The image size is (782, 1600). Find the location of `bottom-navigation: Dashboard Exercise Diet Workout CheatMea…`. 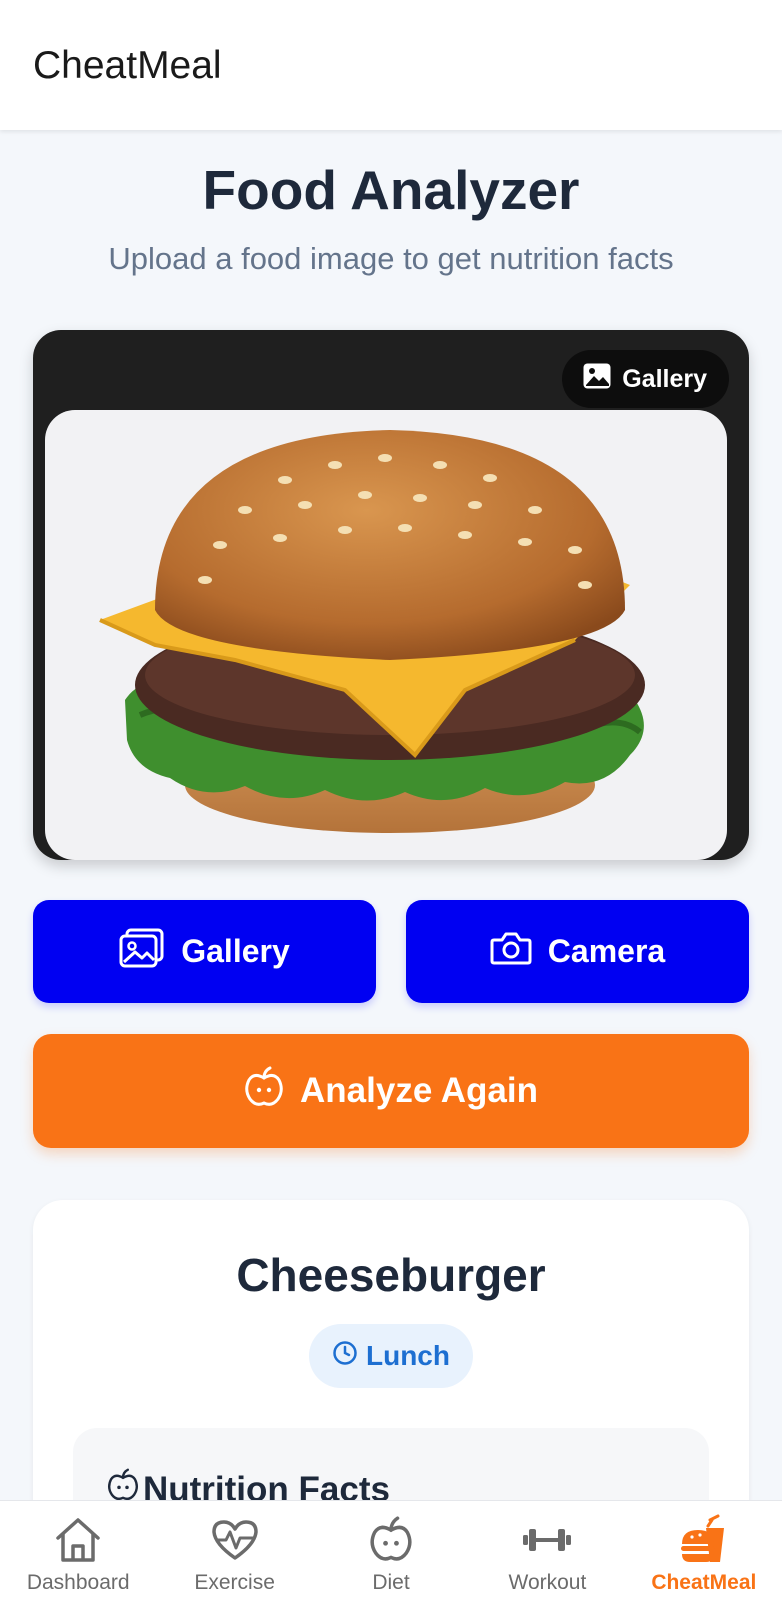

bottom-navigation: Dashboard Exercise Diet Workout CheatMea… is located at coordinates (391, 1550).